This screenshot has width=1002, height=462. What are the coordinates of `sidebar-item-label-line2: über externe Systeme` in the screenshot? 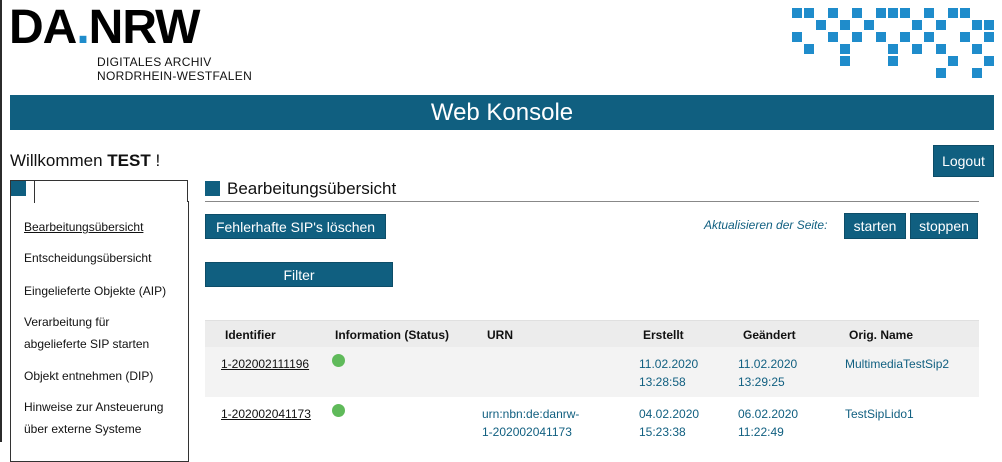 It's located at (83, 429).